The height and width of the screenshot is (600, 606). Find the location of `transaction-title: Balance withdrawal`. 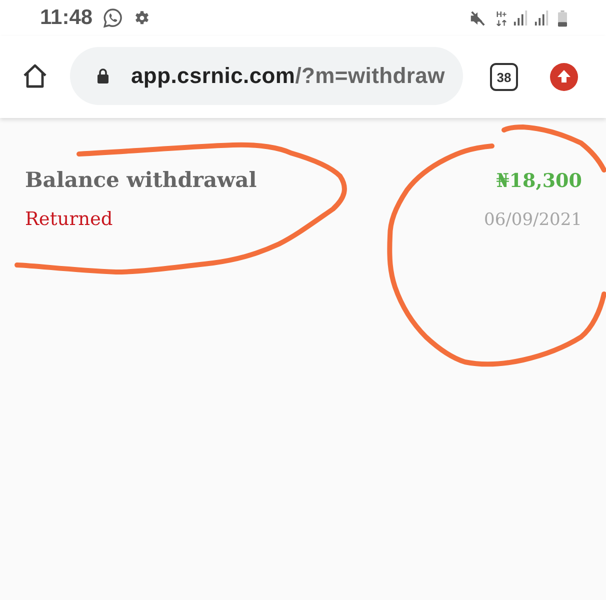

transaction-title: Balance withdrawal is located at coordinates (141, 179).